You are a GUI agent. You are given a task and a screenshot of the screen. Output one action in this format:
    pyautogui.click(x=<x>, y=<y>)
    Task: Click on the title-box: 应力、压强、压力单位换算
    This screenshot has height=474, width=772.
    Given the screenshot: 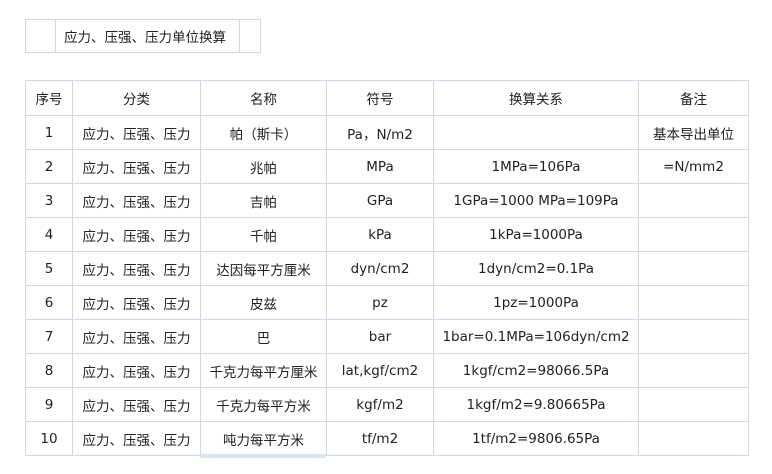 What is the action you would take?
    pyautogui.click(x=143, y=36)
    